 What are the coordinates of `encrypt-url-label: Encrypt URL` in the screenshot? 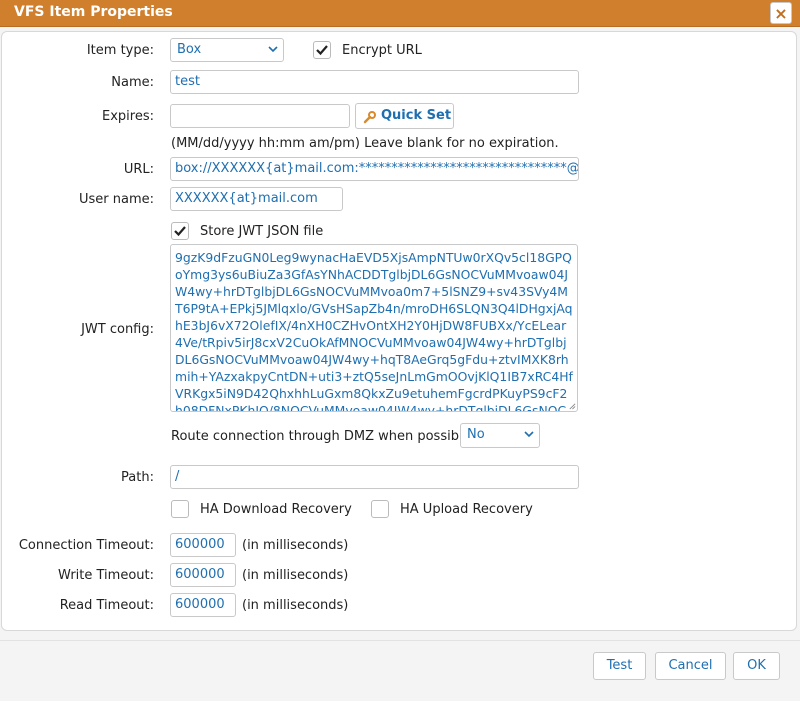 It's located at (382, 50).